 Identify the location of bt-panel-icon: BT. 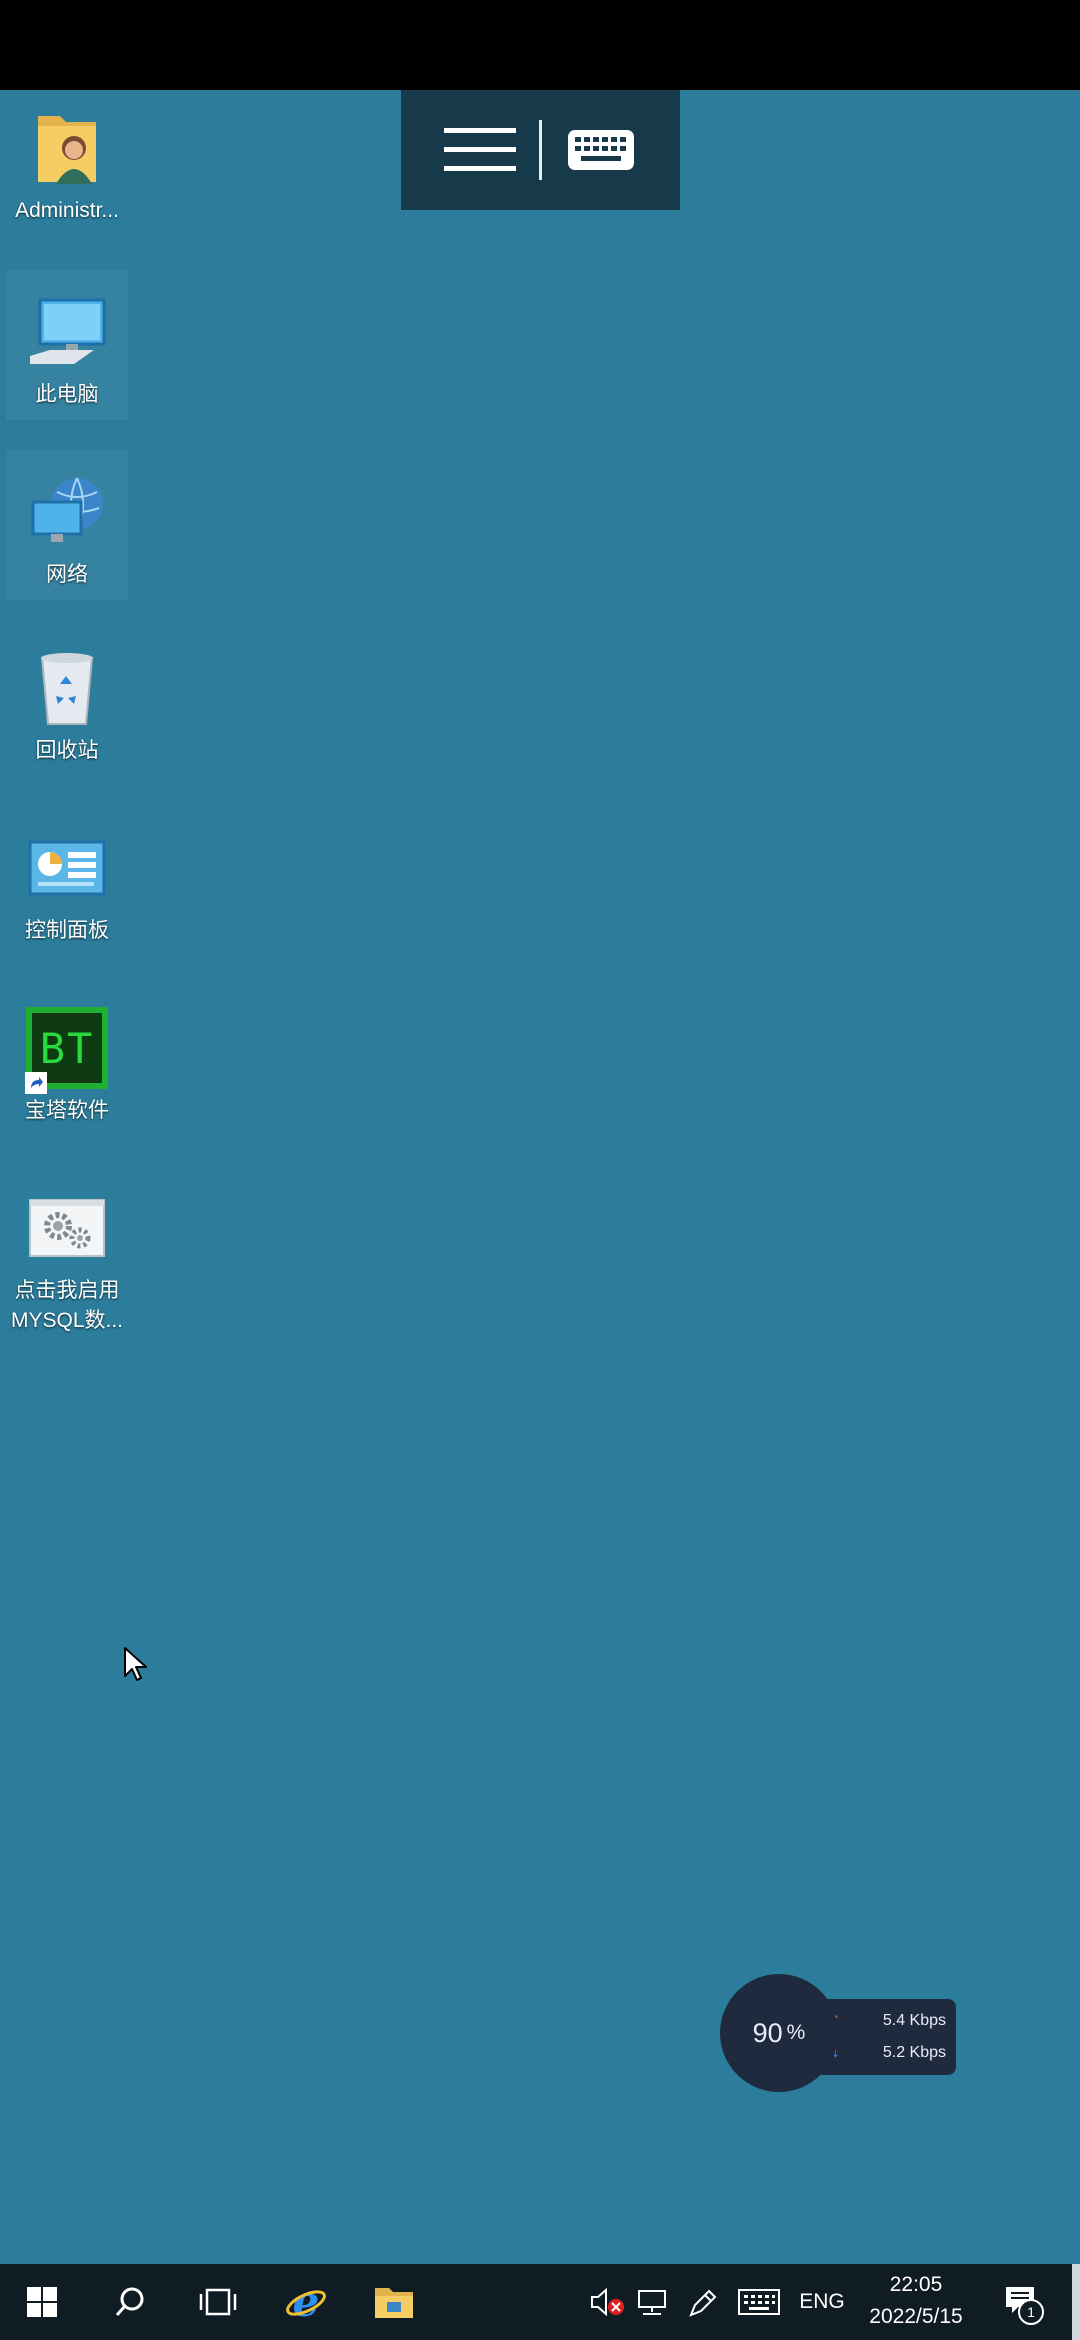
(67, 1048).